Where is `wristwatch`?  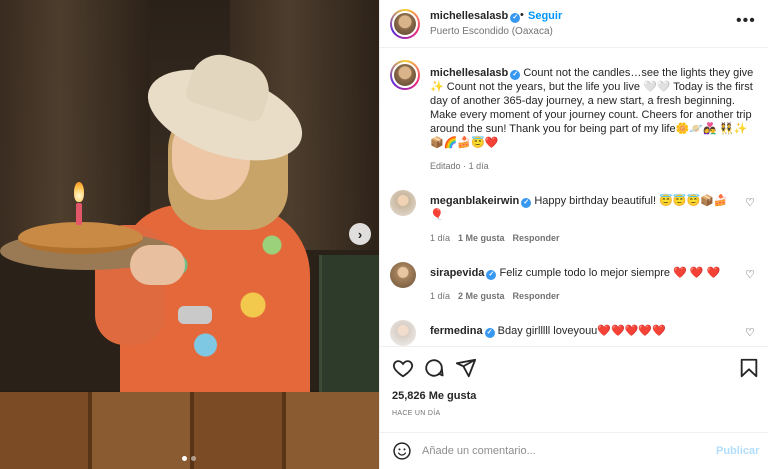
wristwatch is located at coordinates (195, 315).